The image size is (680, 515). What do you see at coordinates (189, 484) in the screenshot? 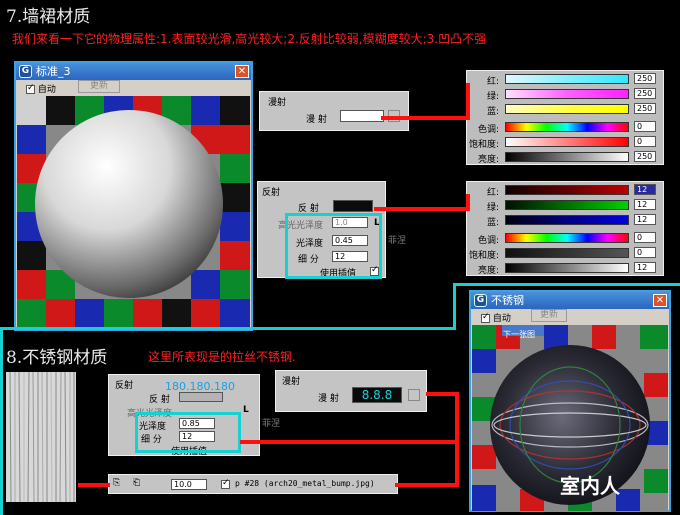
I see `bump-amount-input: 10.0` at bounding box center [189, 484].